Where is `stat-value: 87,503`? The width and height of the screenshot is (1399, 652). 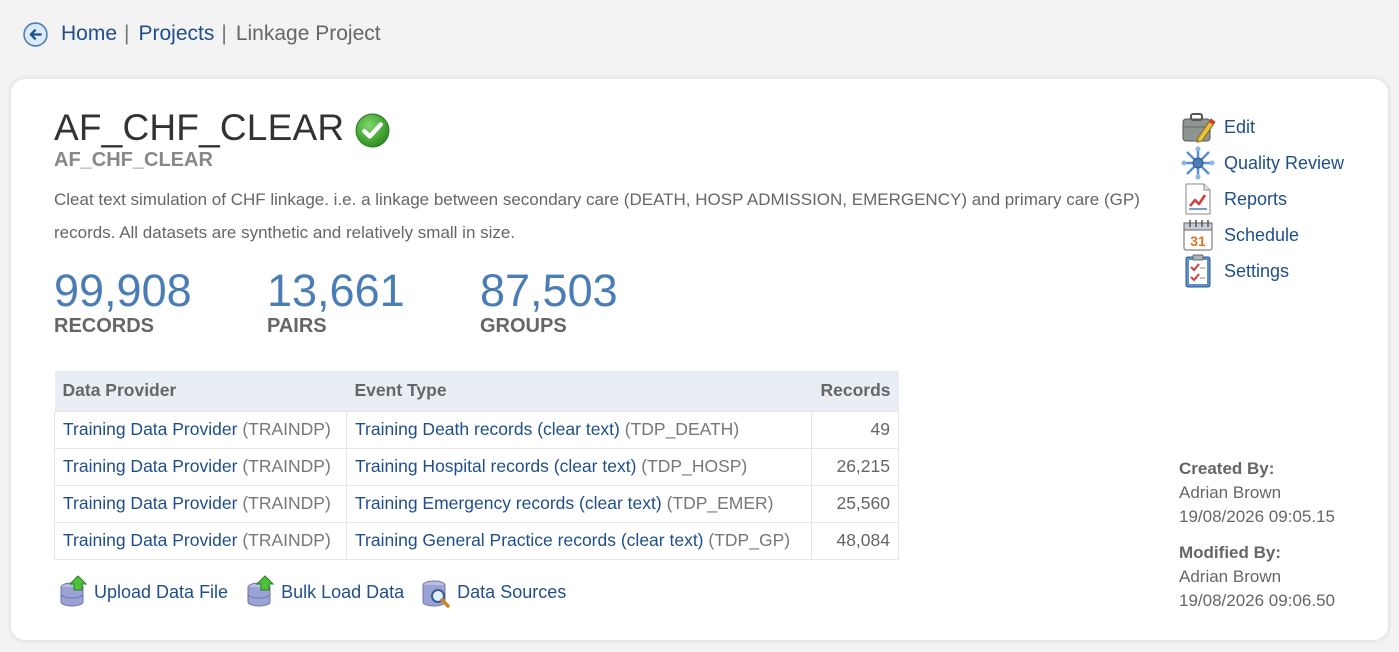 stat-value: 87,503 is located at coordinates (549, 290).